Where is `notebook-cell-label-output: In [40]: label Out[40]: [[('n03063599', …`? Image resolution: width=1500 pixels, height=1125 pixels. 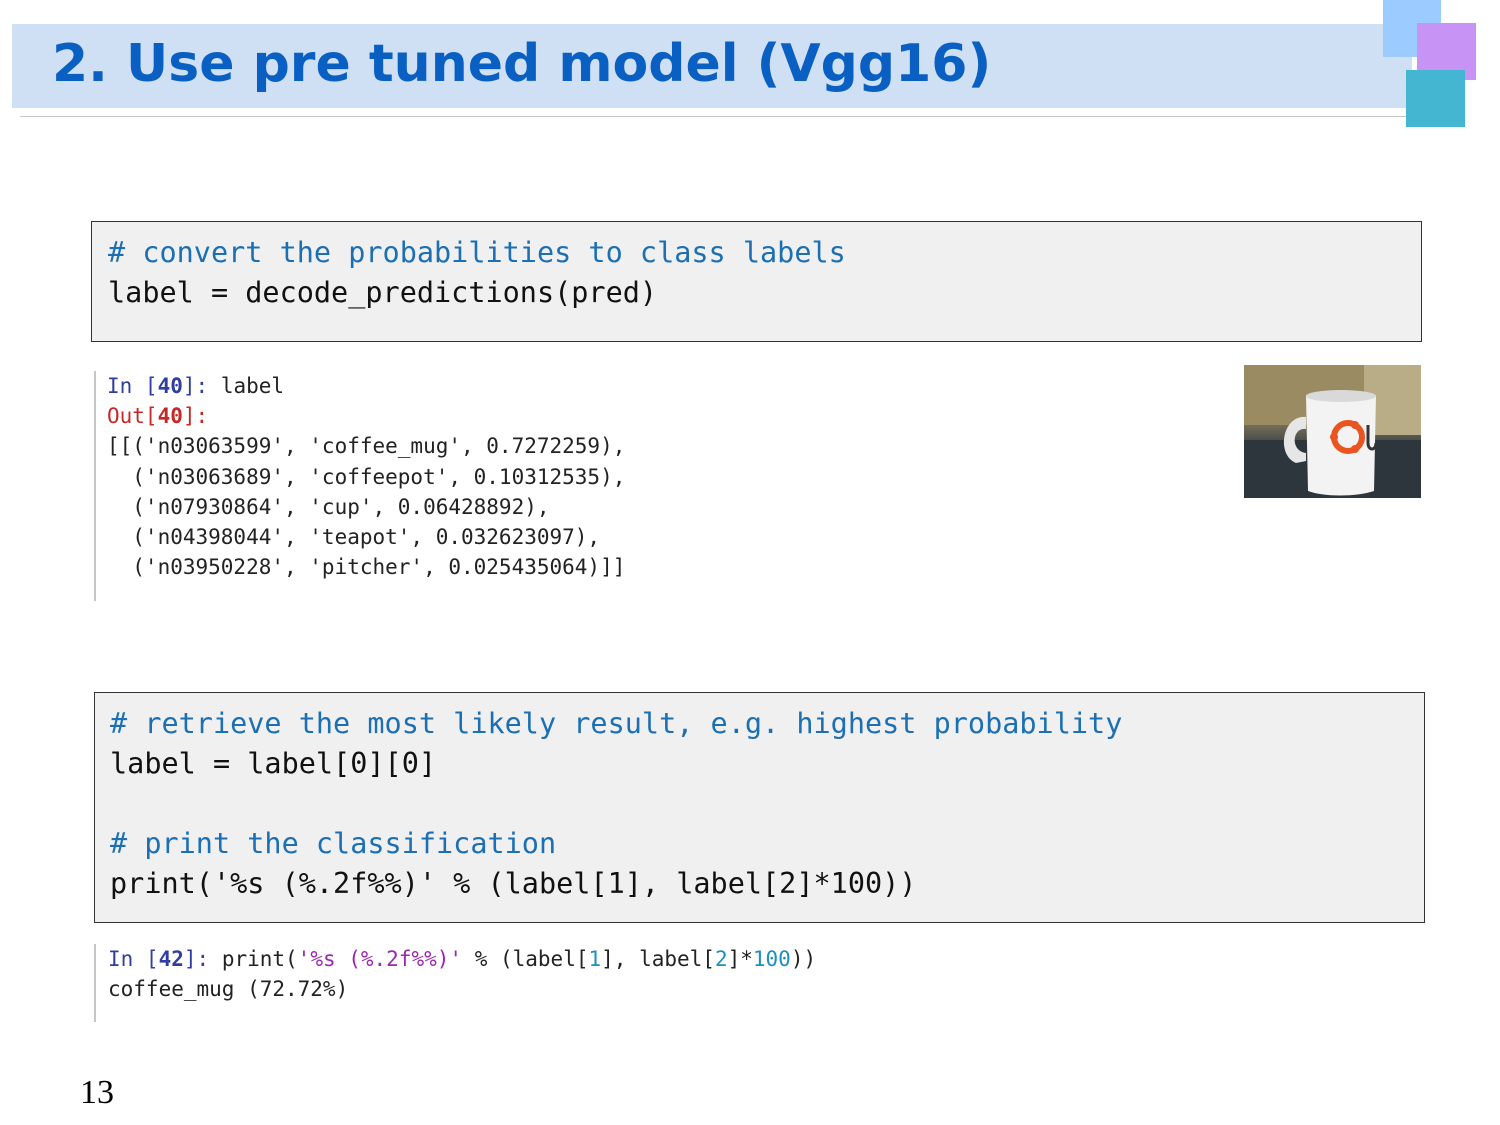 notebook-cell-label-output: In [40]: label Out[40]: [[('n03063599', … is located at coordinates (359, 486).